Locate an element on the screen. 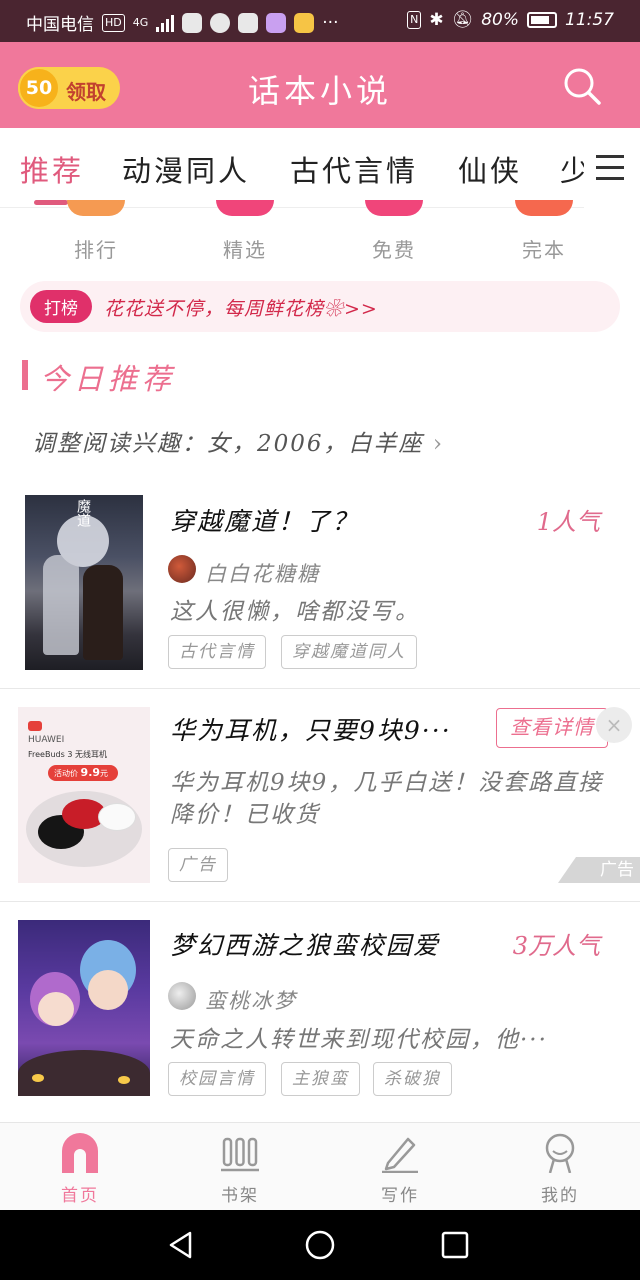 This screenshot has width=640, height=1280. signal-icon is located at coordinates (165, 23).